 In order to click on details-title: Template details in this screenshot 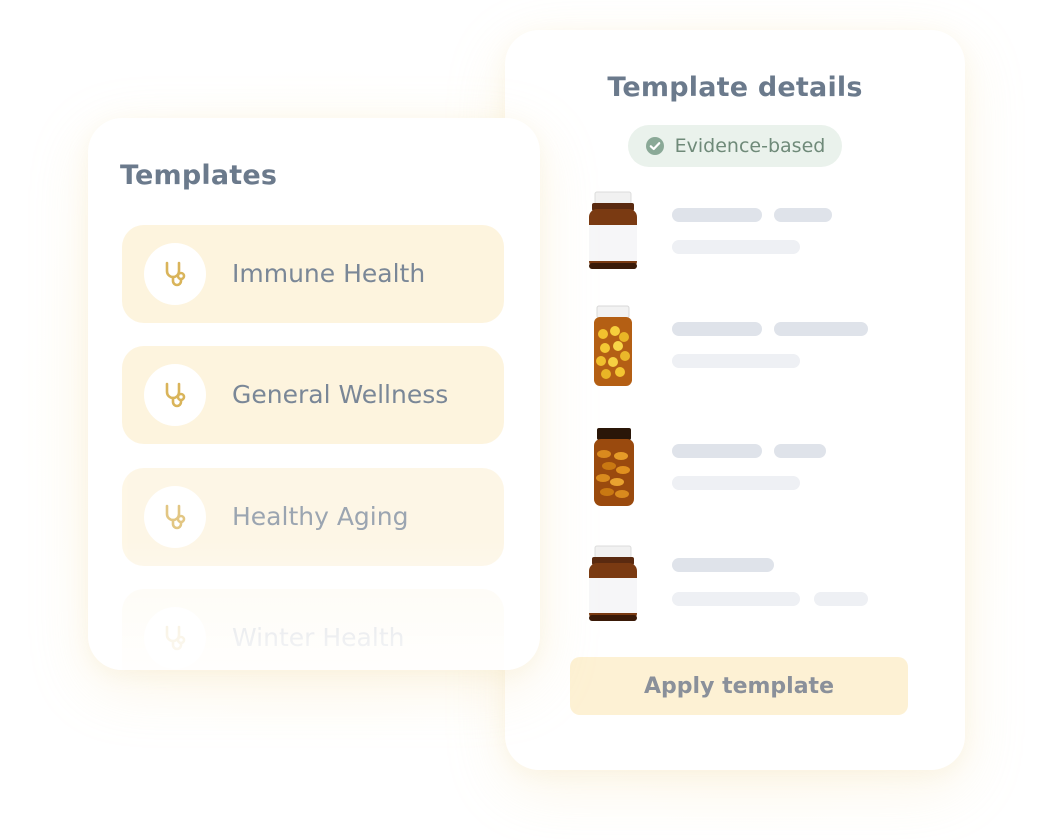, I will do `click(735, 87)`.